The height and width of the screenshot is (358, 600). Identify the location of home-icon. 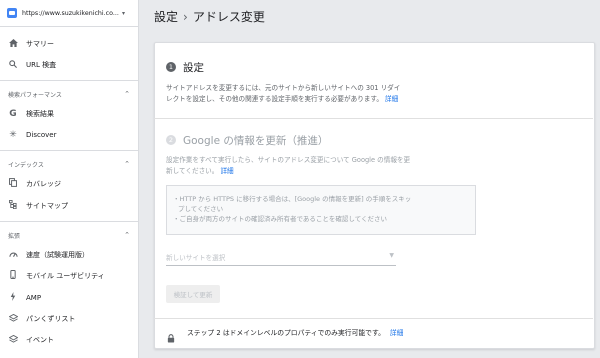
(13, 44).